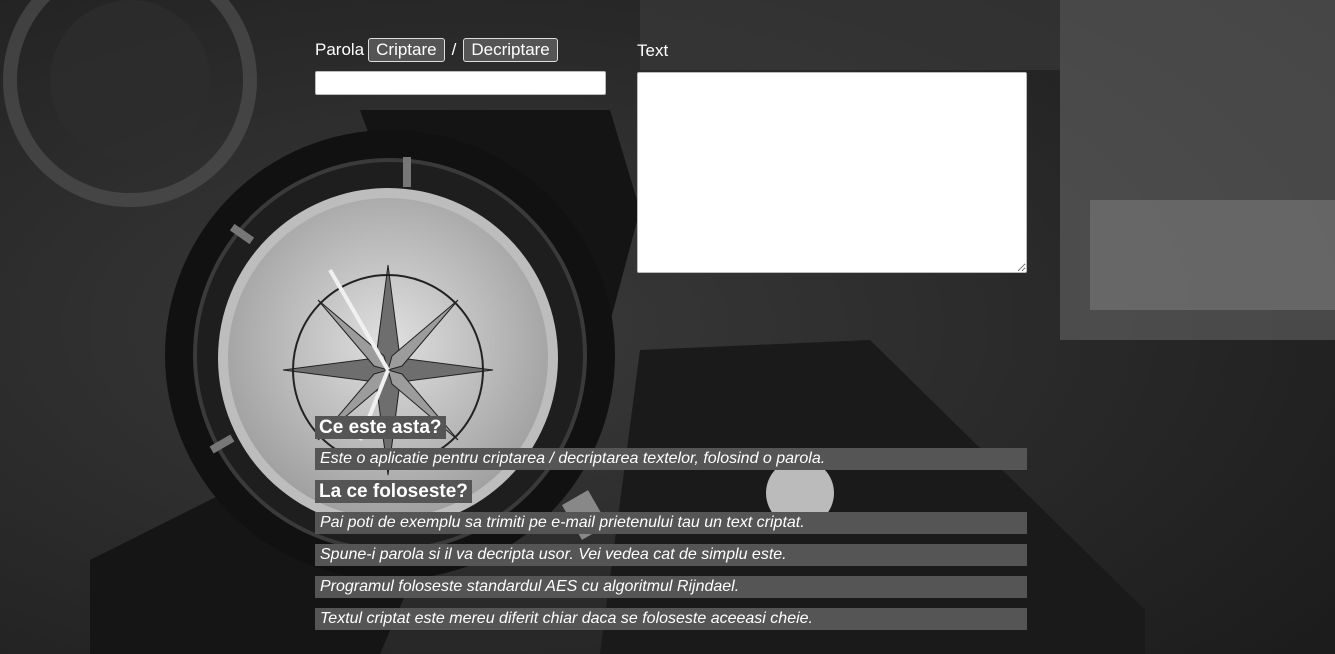 The width and height of the screenshot is (1335, 654). What do you see at coordinates (393, 491) in the screenshot?
I see `heading-what-for: La ce foloseste?` at bounding box center [393, 491].